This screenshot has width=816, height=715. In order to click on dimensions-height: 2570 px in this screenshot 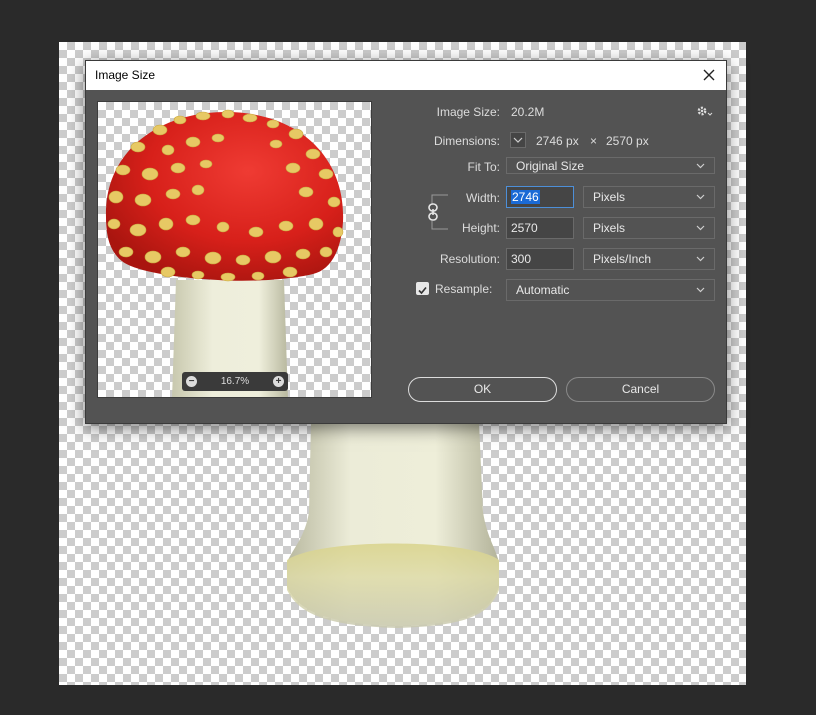, I will do `click(627, 141)`.